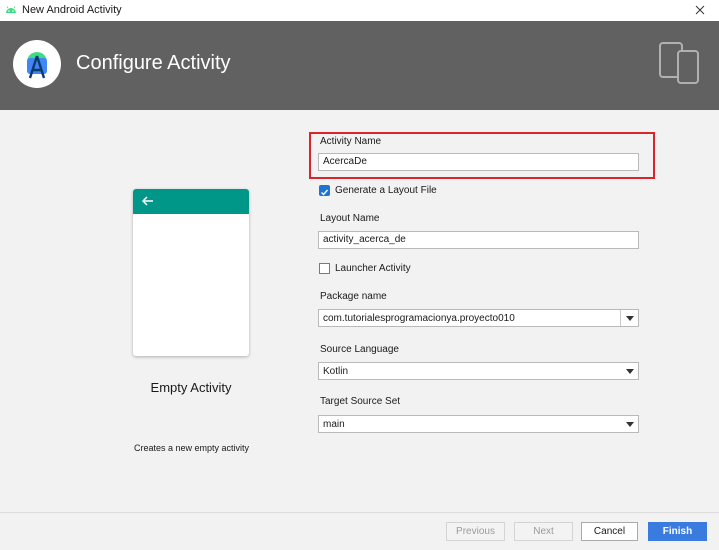 This screenshot has height=550, width=719. Describe the element at coordinates (478, 240) in the screenshot. I see `layout-name-field: activity_acerca_de` at that location.